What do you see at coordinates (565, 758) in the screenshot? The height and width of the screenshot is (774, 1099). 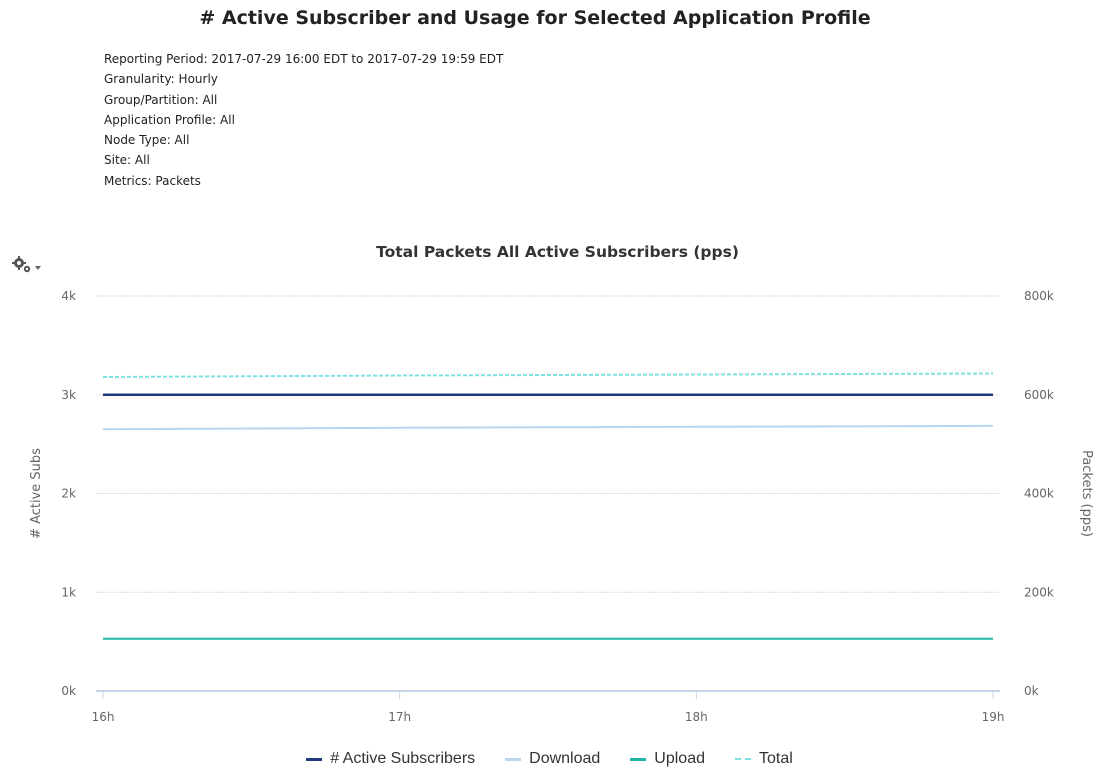 I see `legend-label: Download` at bounding box center [565, 758].